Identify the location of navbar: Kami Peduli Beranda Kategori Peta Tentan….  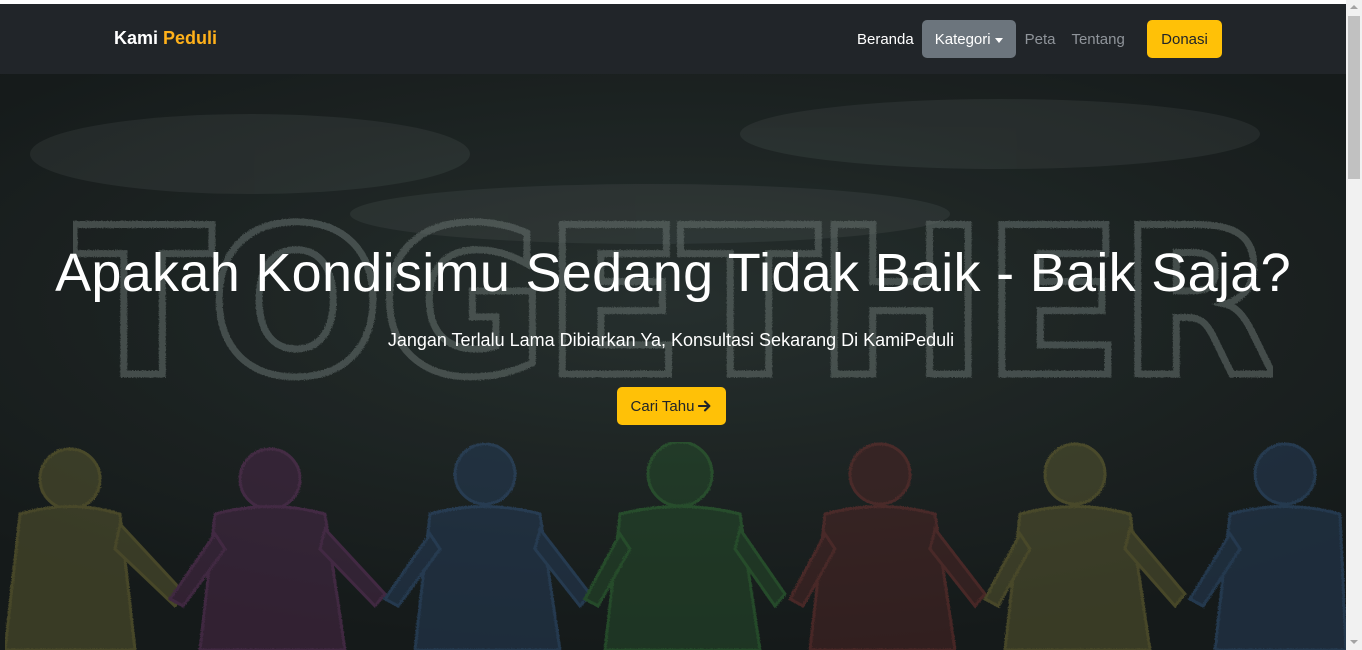
(673, 39).